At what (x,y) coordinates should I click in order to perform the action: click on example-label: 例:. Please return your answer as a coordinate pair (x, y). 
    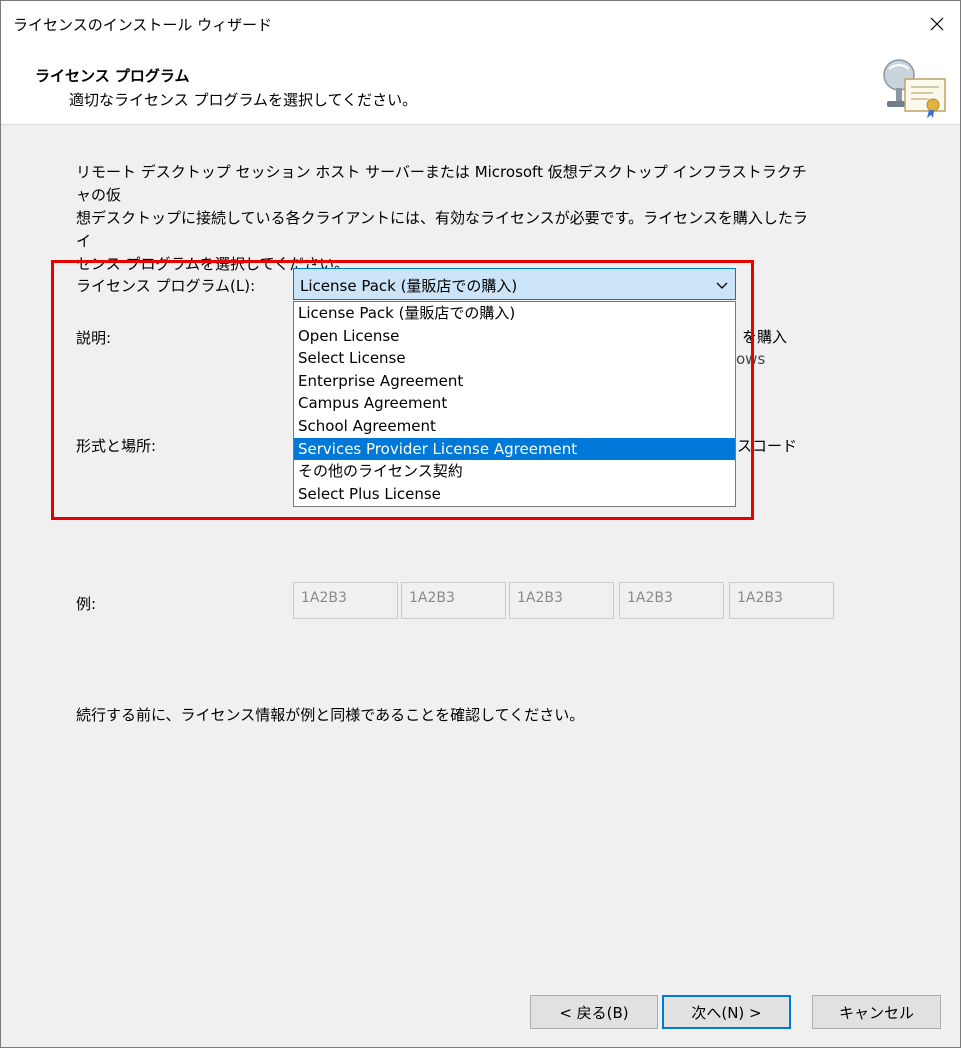
    Looking at the image, I should click on (86, 604).